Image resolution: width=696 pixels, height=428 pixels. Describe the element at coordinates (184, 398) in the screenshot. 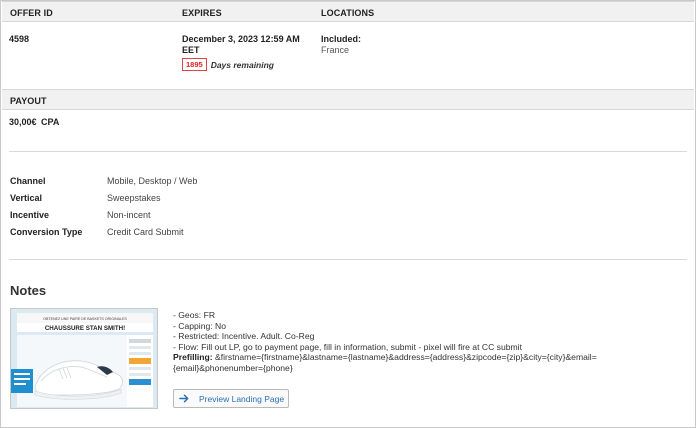

I see `arrow-right-icon` at that location.